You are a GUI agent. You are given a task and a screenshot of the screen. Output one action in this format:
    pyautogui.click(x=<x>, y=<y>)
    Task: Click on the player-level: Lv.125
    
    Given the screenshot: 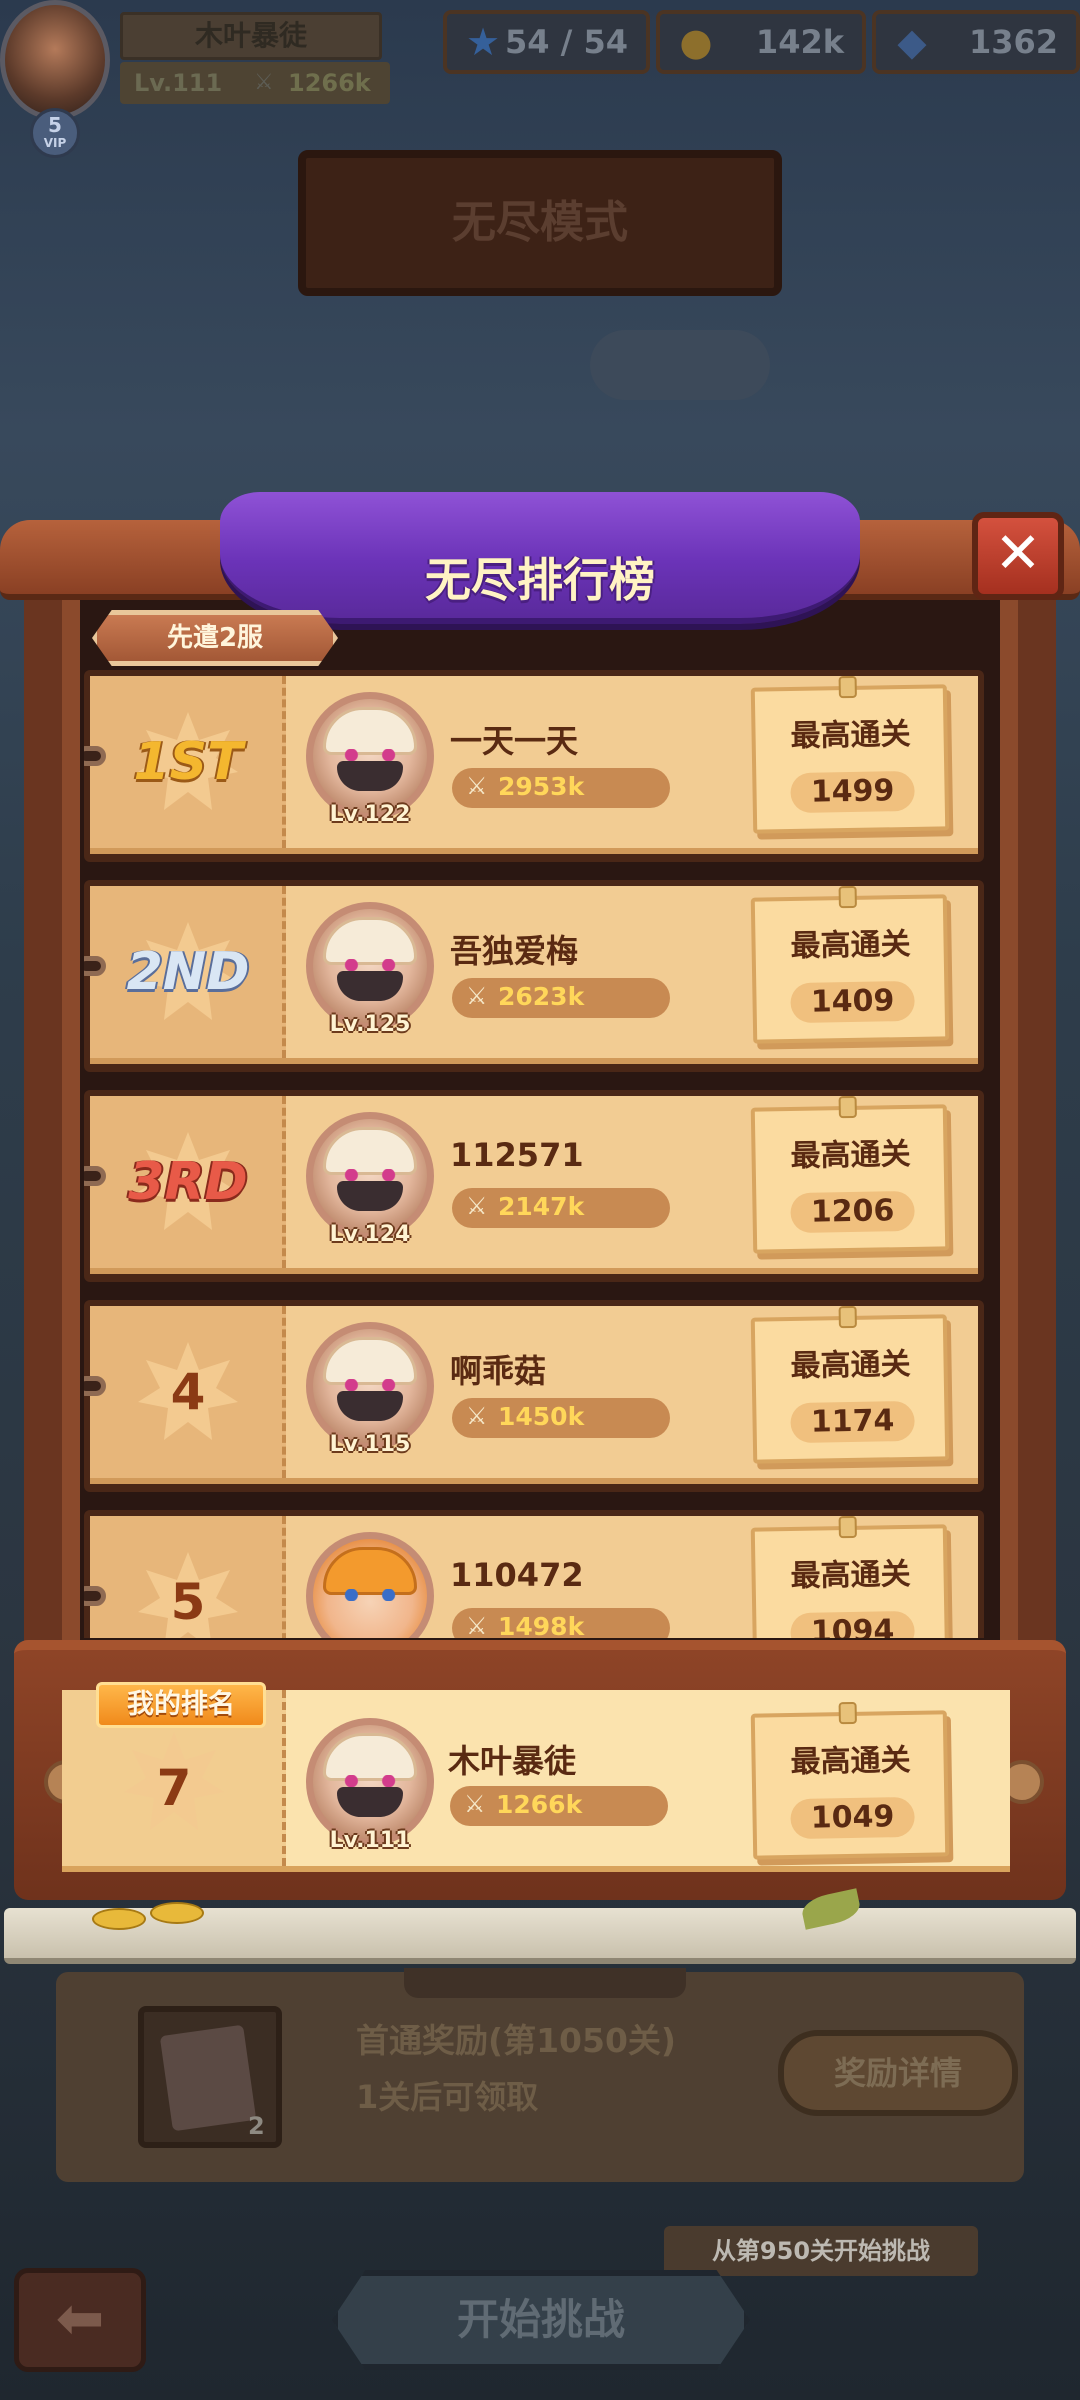 What is the action you would take?
    pyautogui.click(x=370, y=1024)
    